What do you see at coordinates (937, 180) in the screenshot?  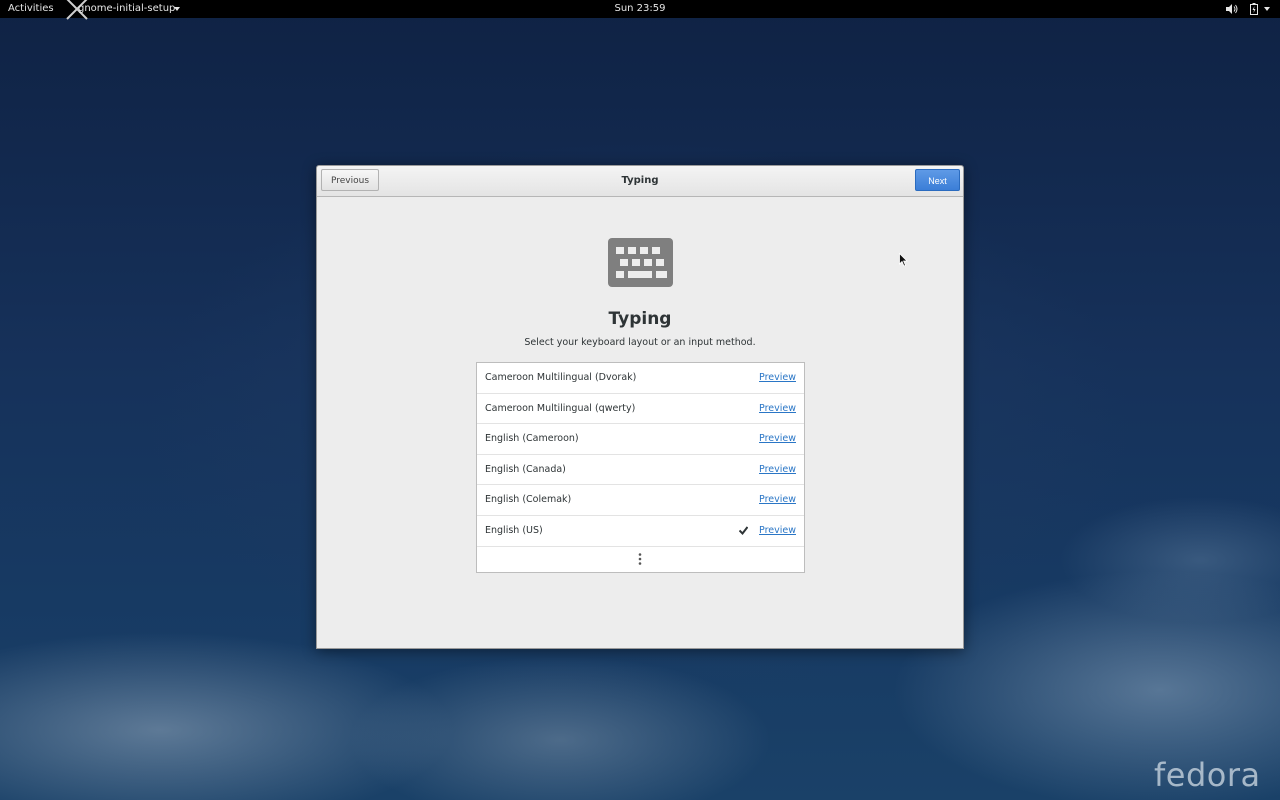 I see `next-button: Next` at bounding box center [937, 180].